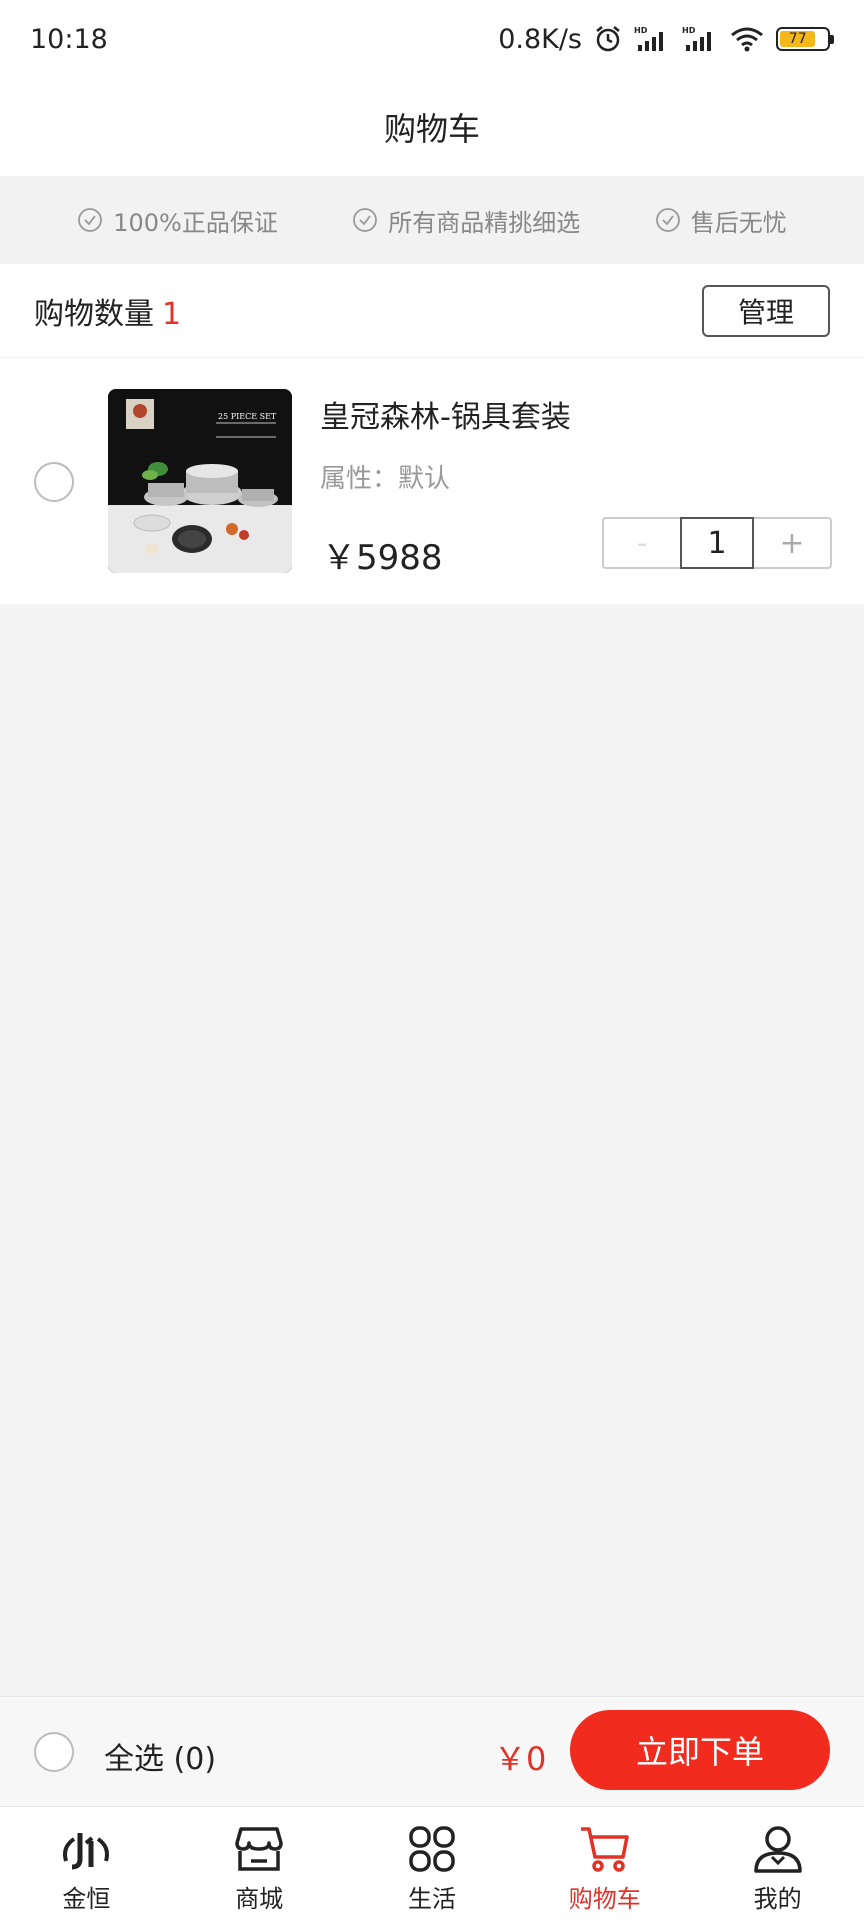 This screenshot has height=1920, width=864. Describe the element at coordinates (86, 1851) in the screenshot. I see `jinheng-logo-icon` at that location.